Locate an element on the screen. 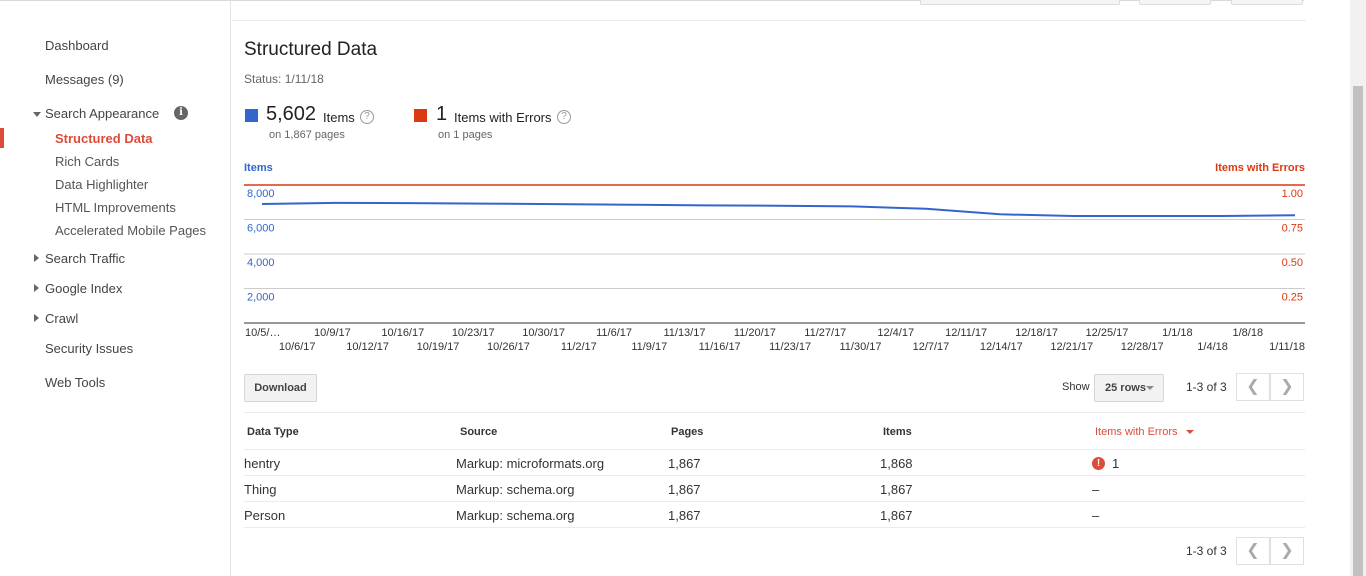 Image resolution: width=1366 pixels, height=576 pixels. items-pages: on 1,867 pages is located at coordinates (307, 135).